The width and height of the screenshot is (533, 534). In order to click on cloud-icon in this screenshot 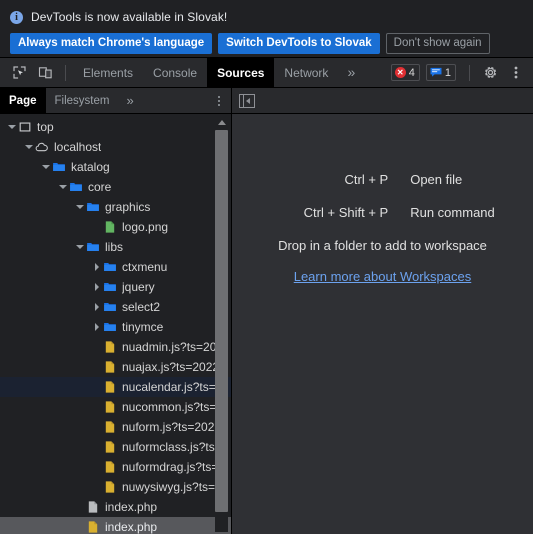, I will do `click(42, 147)`.